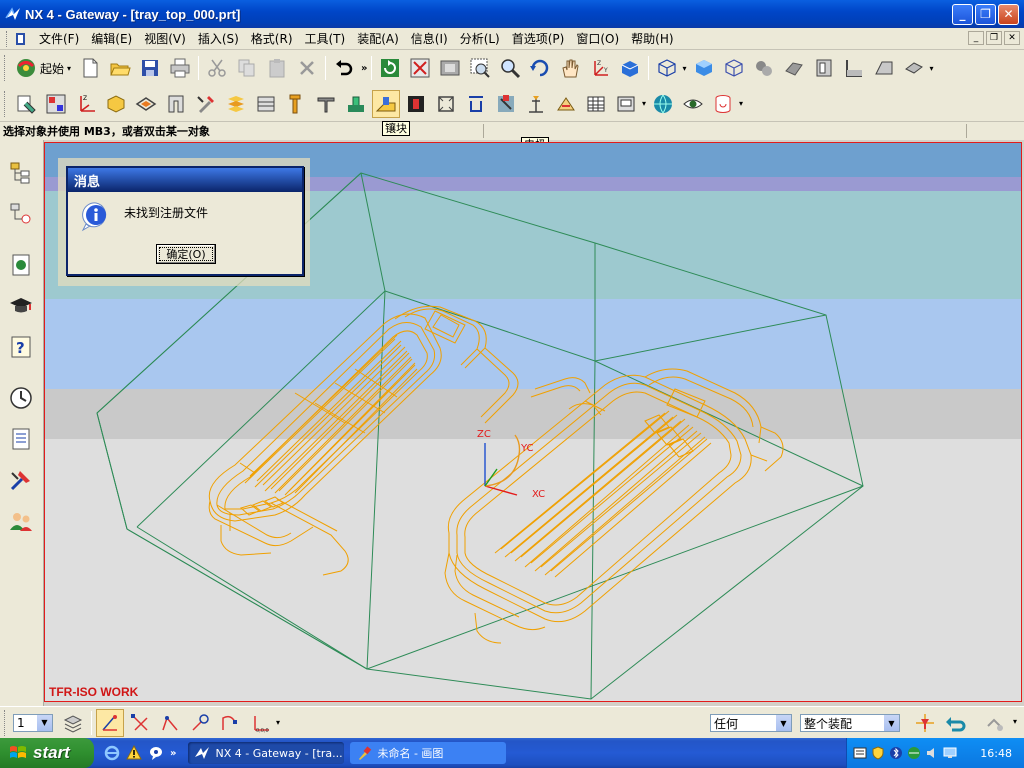  What do you see at coordinates (597, 38) in the screenshot?
I see `menu-window: 窗口(O)` at bounding box center [597, 38].